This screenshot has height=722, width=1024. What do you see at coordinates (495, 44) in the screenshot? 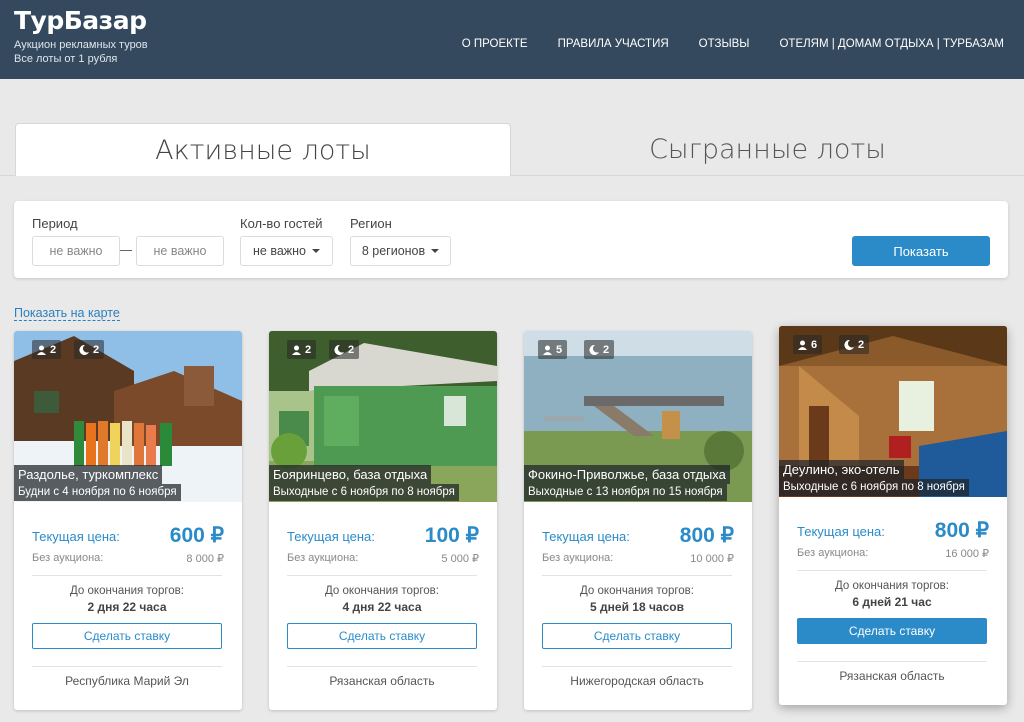
I see `nav-about: О ПРОЕКТЕ` at bounding box center [495, 44].